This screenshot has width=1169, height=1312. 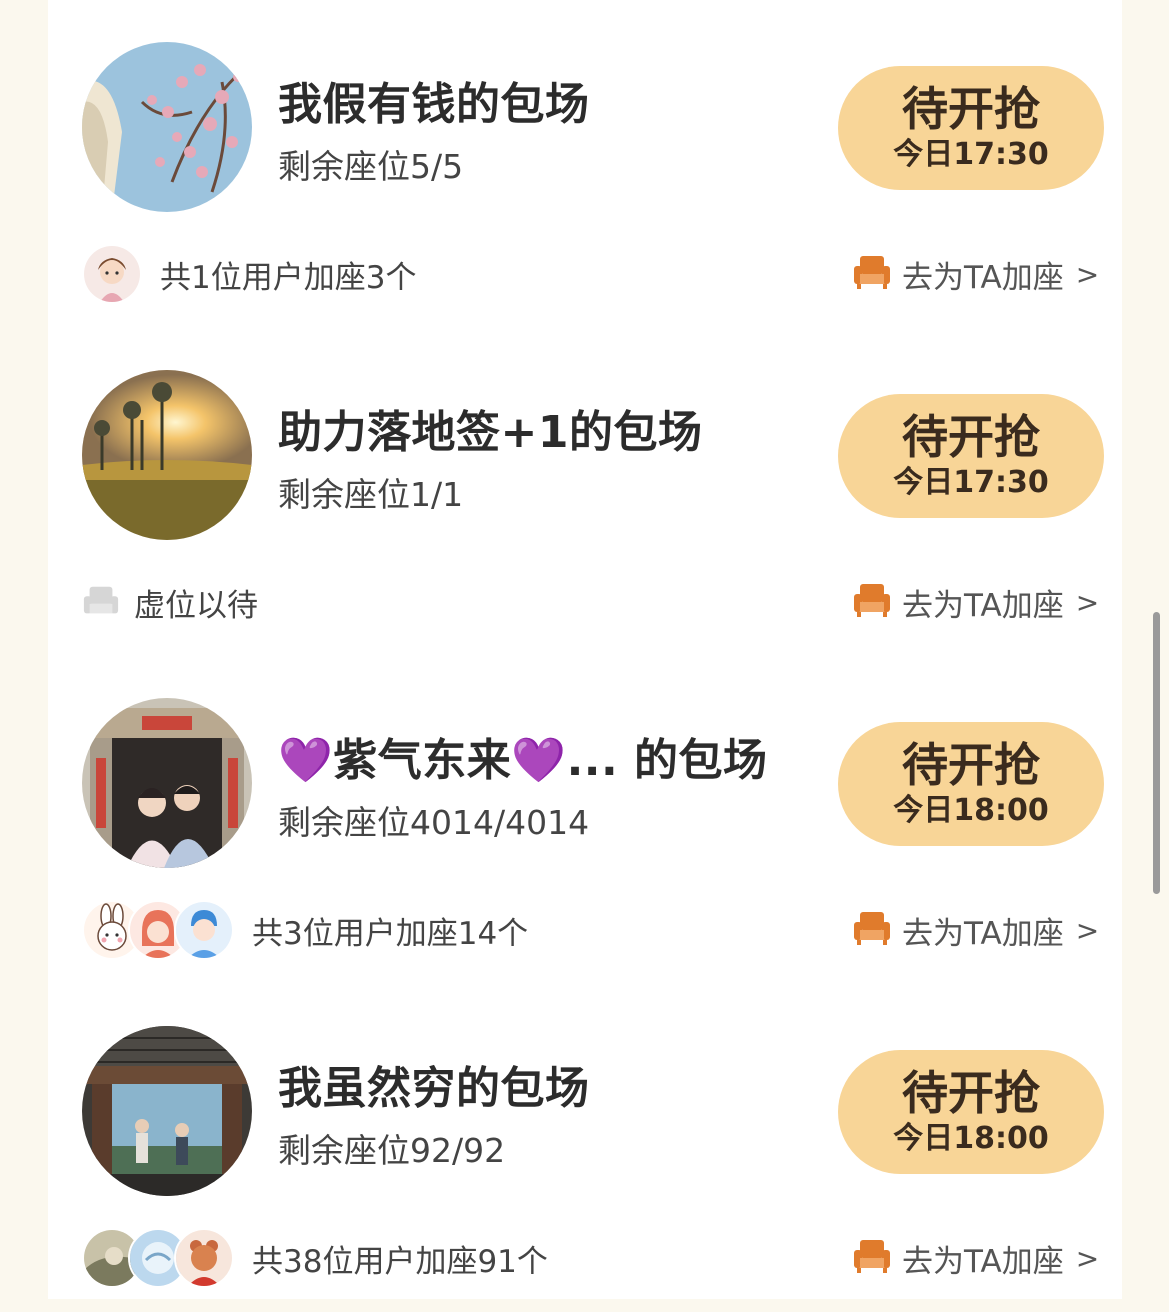 I want to click on seat-users-text: 虚位以待, so click(x=196, y=605).